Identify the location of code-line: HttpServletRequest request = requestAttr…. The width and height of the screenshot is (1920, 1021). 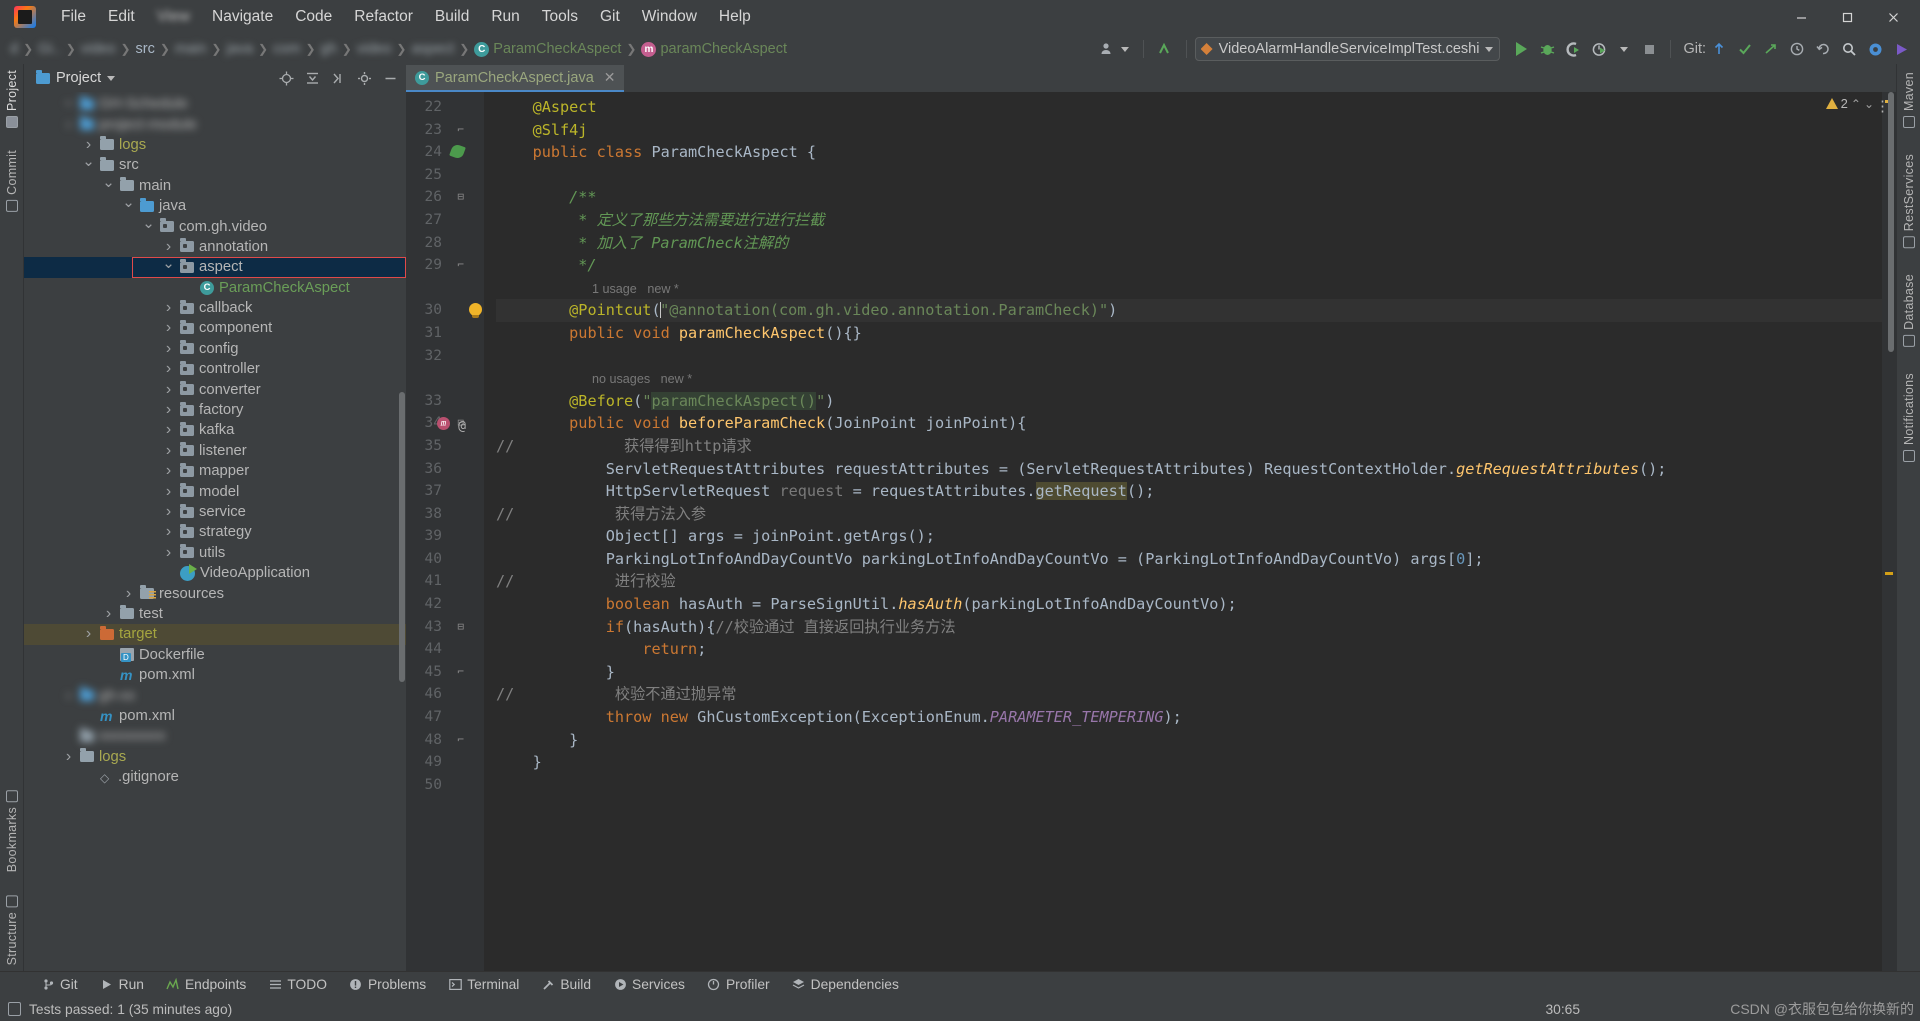
(1189, 491).